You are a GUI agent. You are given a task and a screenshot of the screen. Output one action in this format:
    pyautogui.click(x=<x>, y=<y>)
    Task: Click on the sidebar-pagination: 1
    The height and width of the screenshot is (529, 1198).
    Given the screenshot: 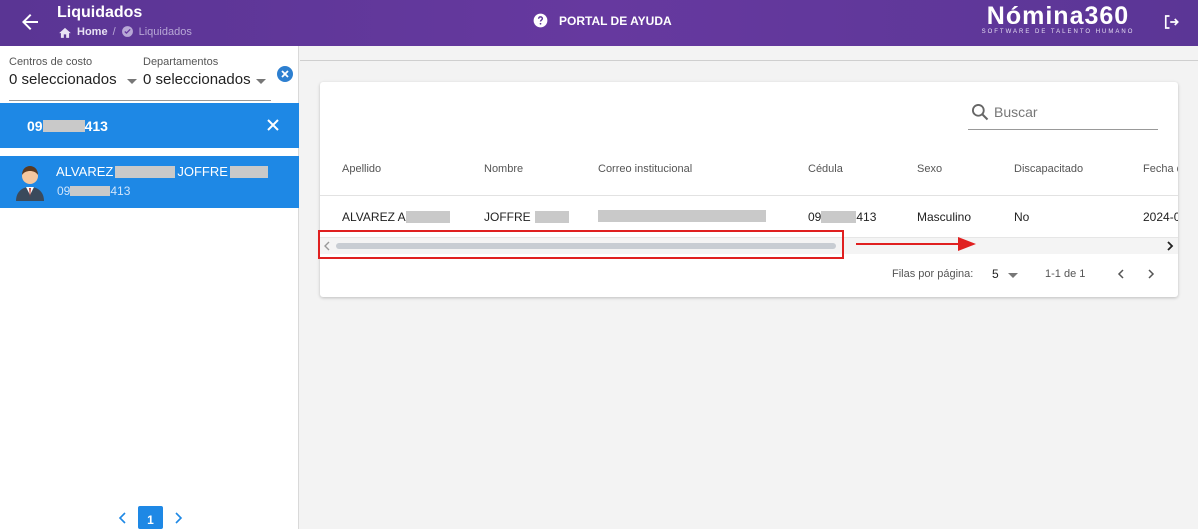 What is the action you would take?
    pyautogui.click(x=150, y=517)
    